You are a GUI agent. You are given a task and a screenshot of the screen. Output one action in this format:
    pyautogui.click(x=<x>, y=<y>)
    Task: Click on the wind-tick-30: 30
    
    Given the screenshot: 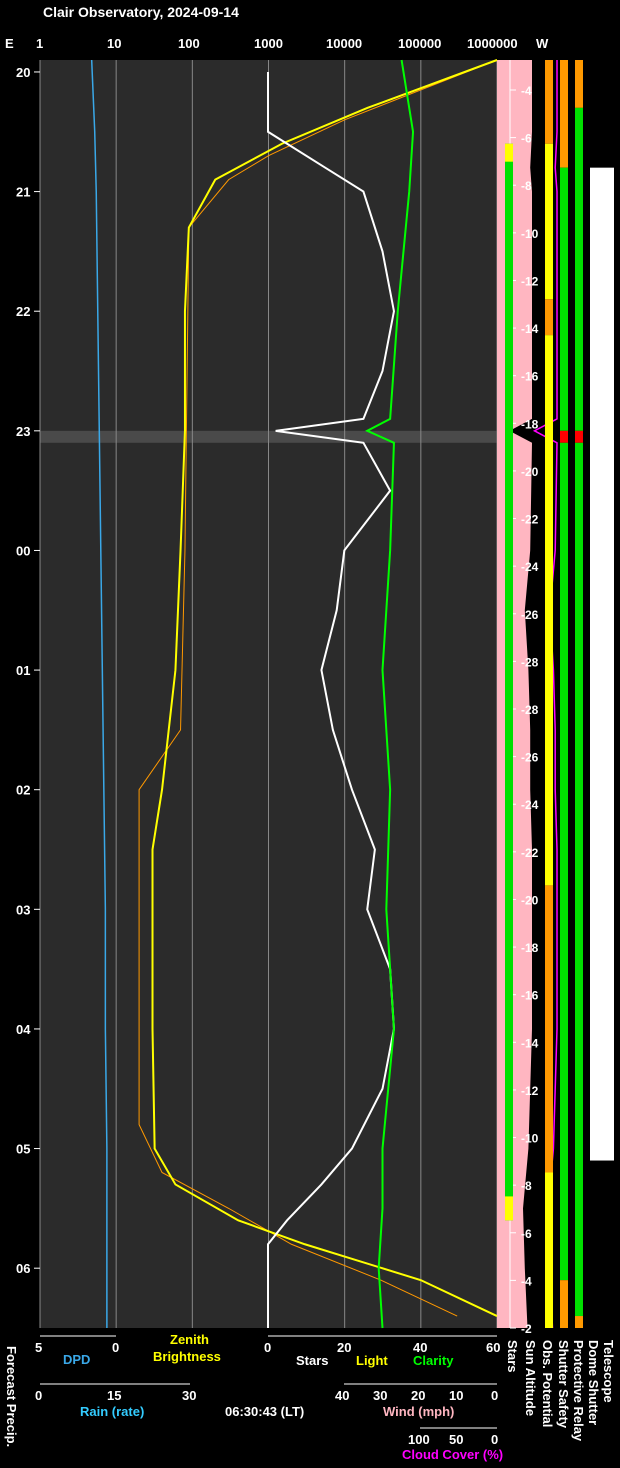 What is the action you would take?
    pyautogui.click(x=380, y=1395)
    